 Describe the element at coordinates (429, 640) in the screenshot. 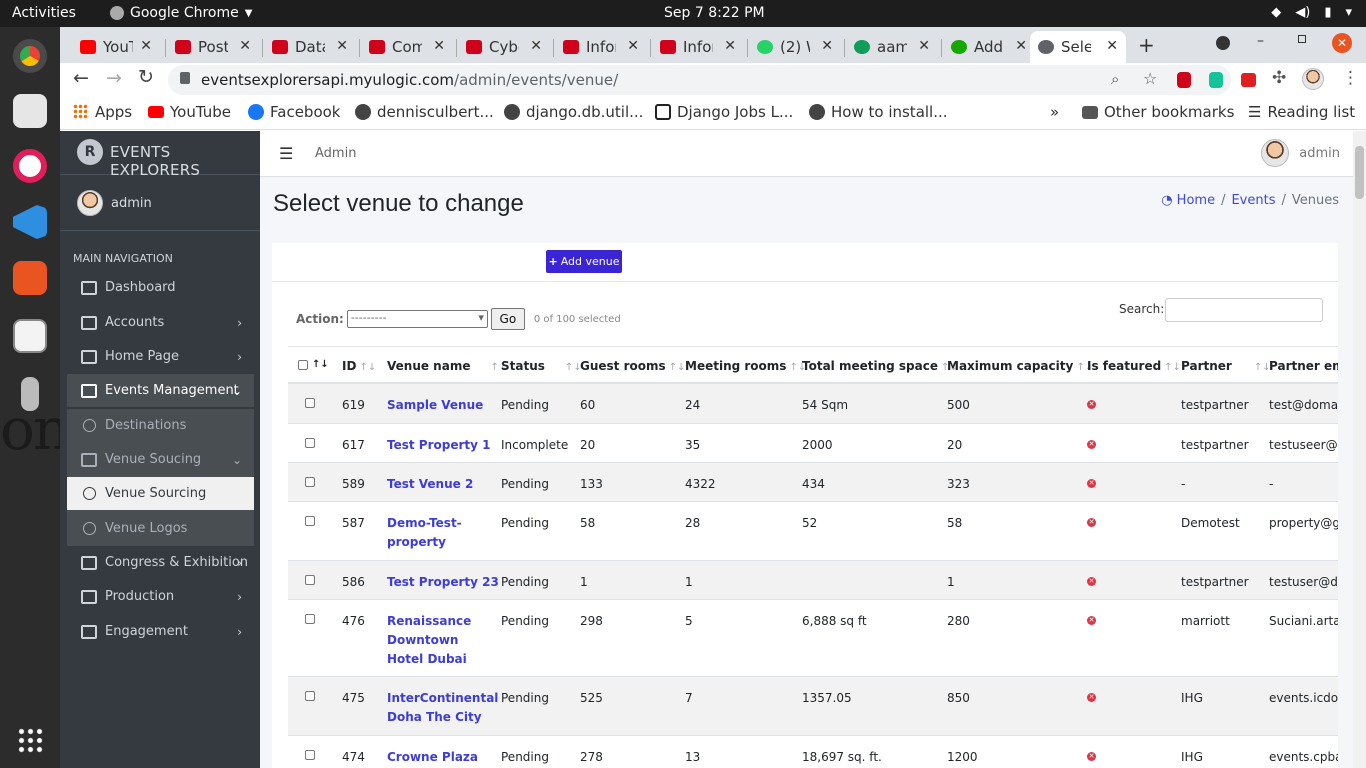

I see `venue-link: Renaissance Downtown Hotel Dubai` at that location.